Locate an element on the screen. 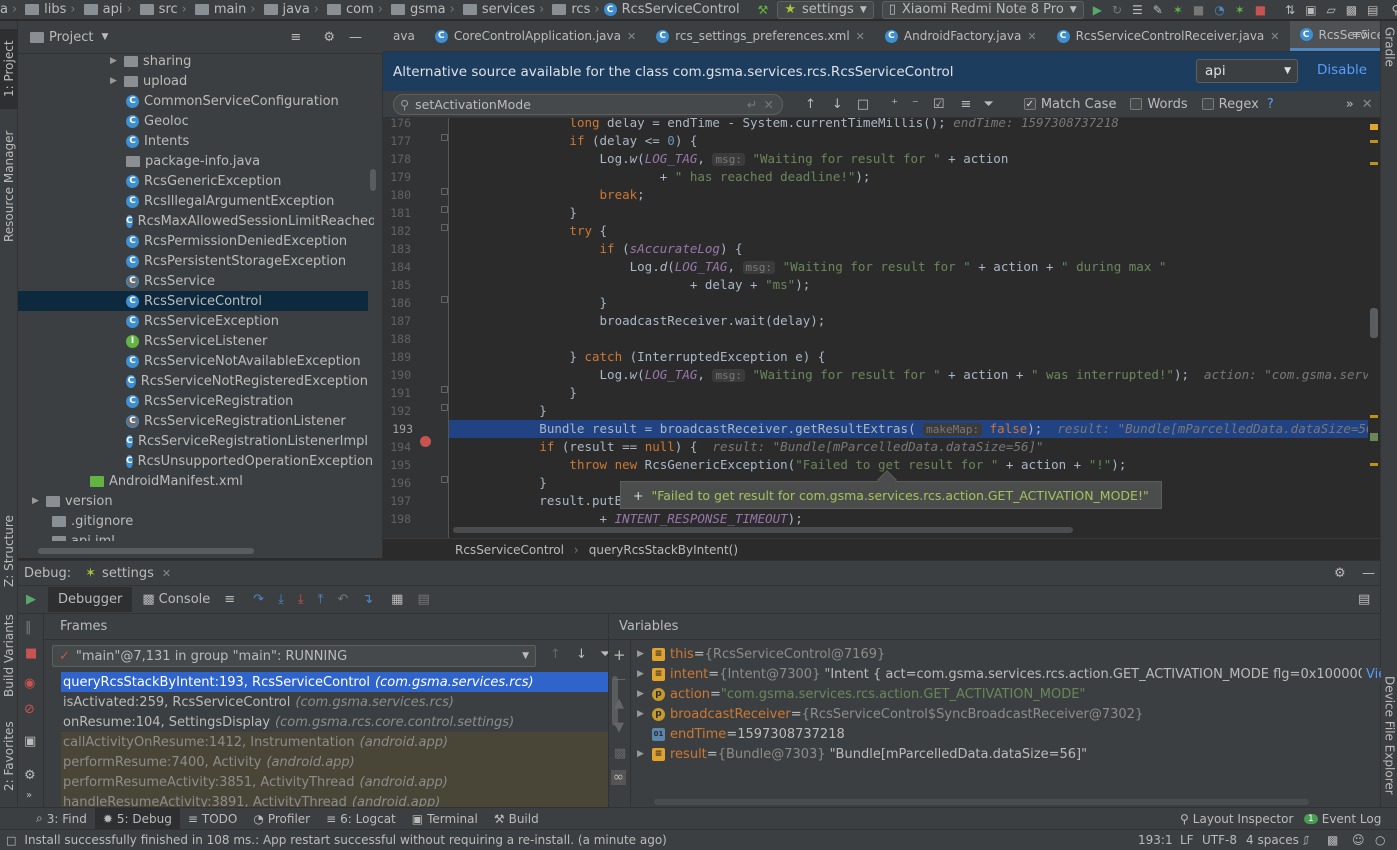  tab-debugger: Debugger is located at coordinates (90, 599).